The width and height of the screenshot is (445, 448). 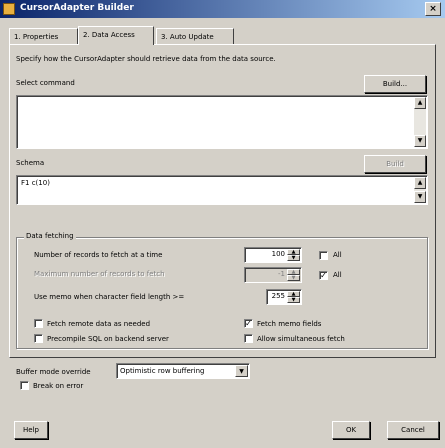 I want to click on records-per-fetch-label: Number of records to fetch at a time, so click(x=98, y=255).